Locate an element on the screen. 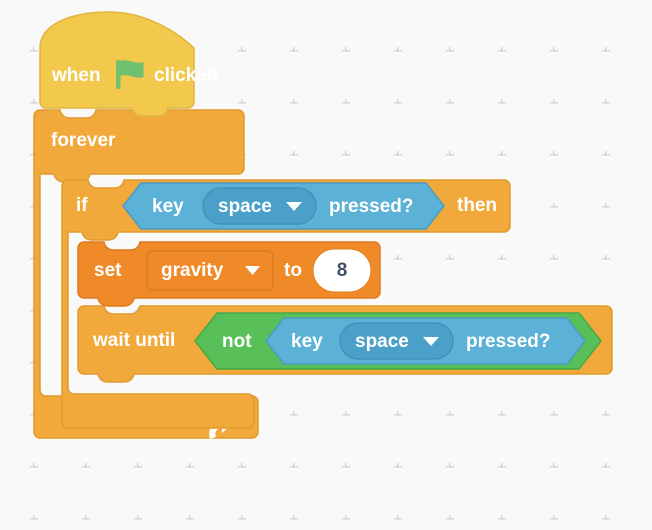 The height and width of the screenshot is (530, 652). set-value-input: 8 is located at coordinates (342, 270).